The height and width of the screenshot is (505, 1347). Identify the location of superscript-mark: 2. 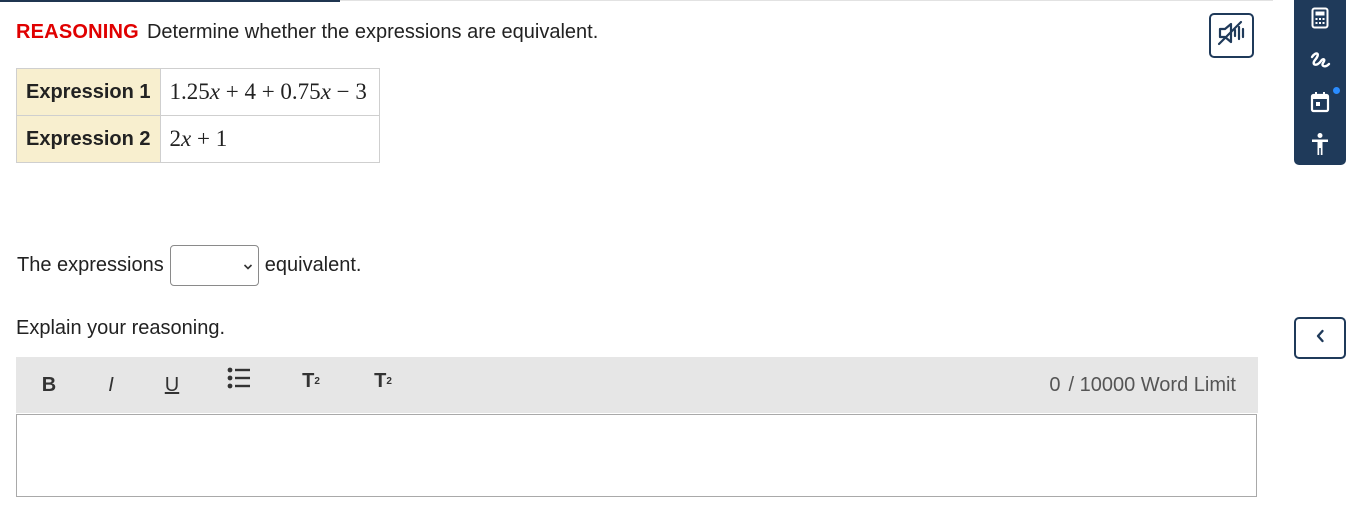
(317, 381).